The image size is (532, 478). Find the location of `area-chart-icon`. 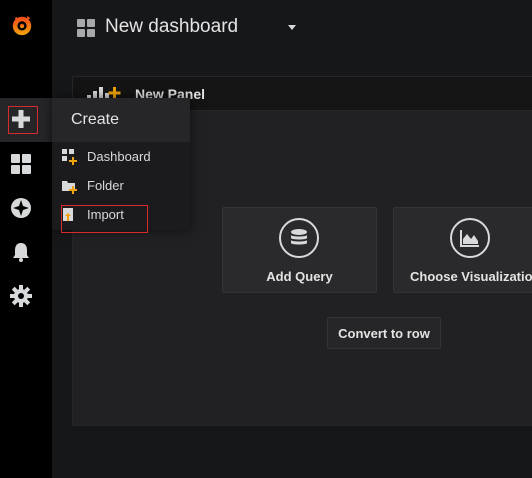

area-chart-icon is located at coordinates (470, 238).